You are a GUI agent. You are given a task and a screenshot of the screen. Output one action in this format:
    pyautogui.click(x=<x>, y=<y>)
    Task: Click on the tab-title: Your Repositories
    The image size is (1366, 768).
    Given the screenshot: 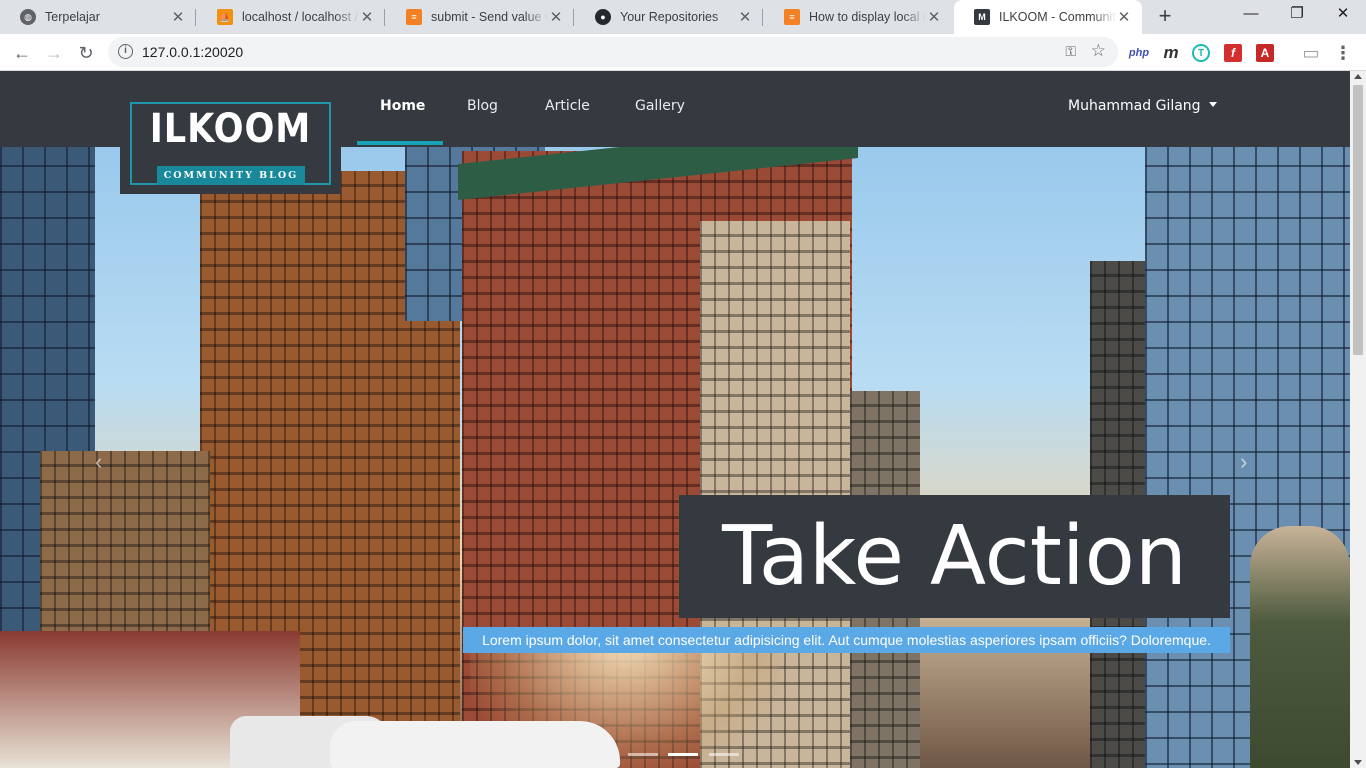 What is the action you would take?
    pyautogui.click(x=669, y=17)
    